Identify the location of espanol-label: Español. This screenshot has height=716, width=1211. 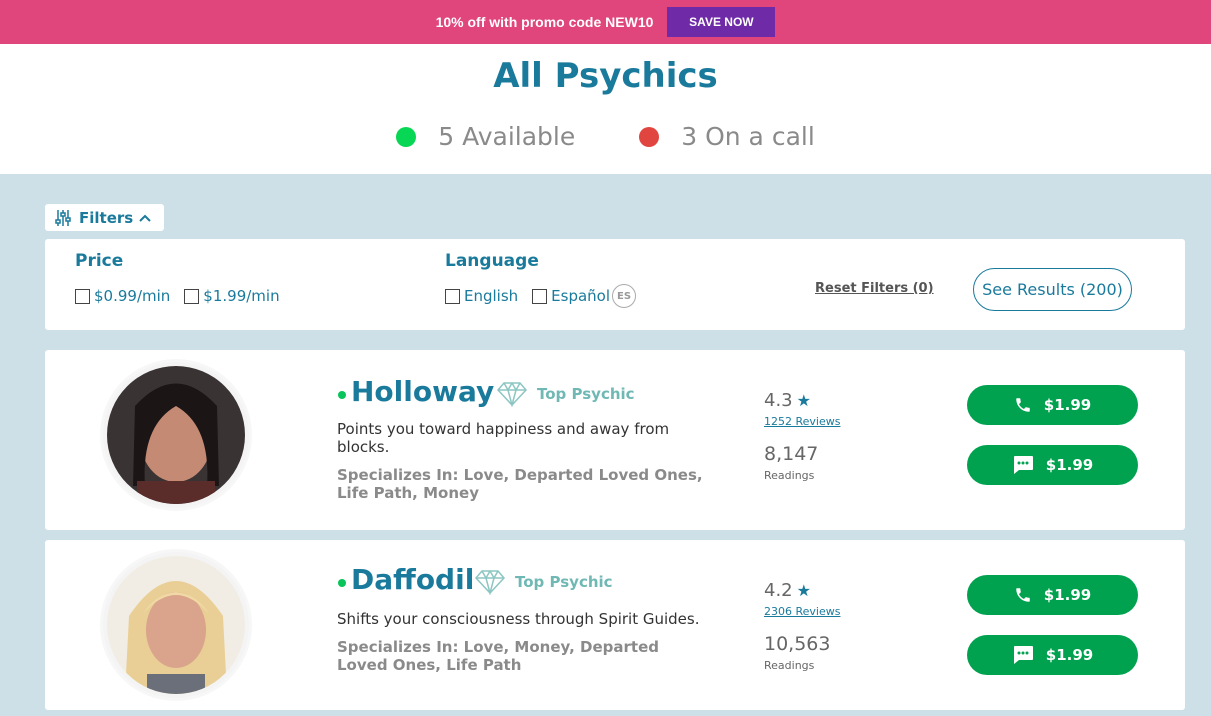
(580, 296).